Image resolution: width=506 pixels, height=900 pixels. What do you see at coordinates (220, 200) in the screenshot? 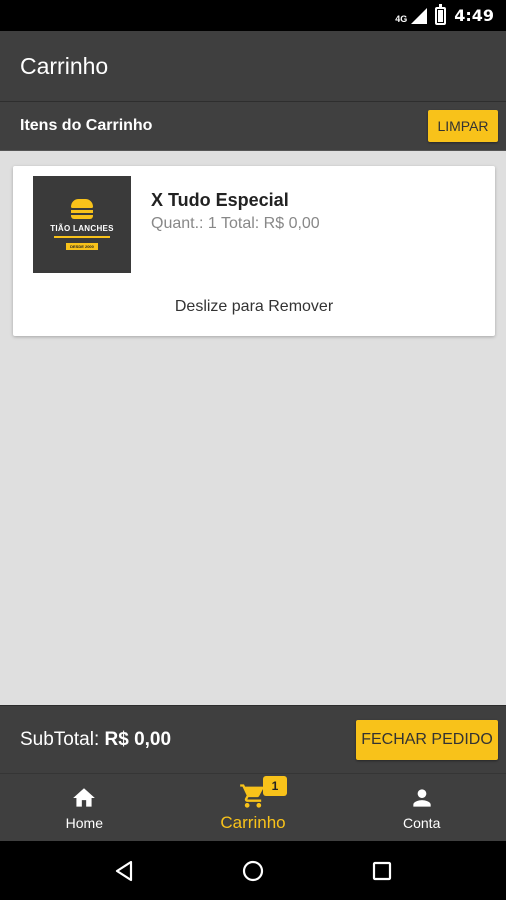
I see `item-name: X Tudo Especial` at bounding box center [220, 200].